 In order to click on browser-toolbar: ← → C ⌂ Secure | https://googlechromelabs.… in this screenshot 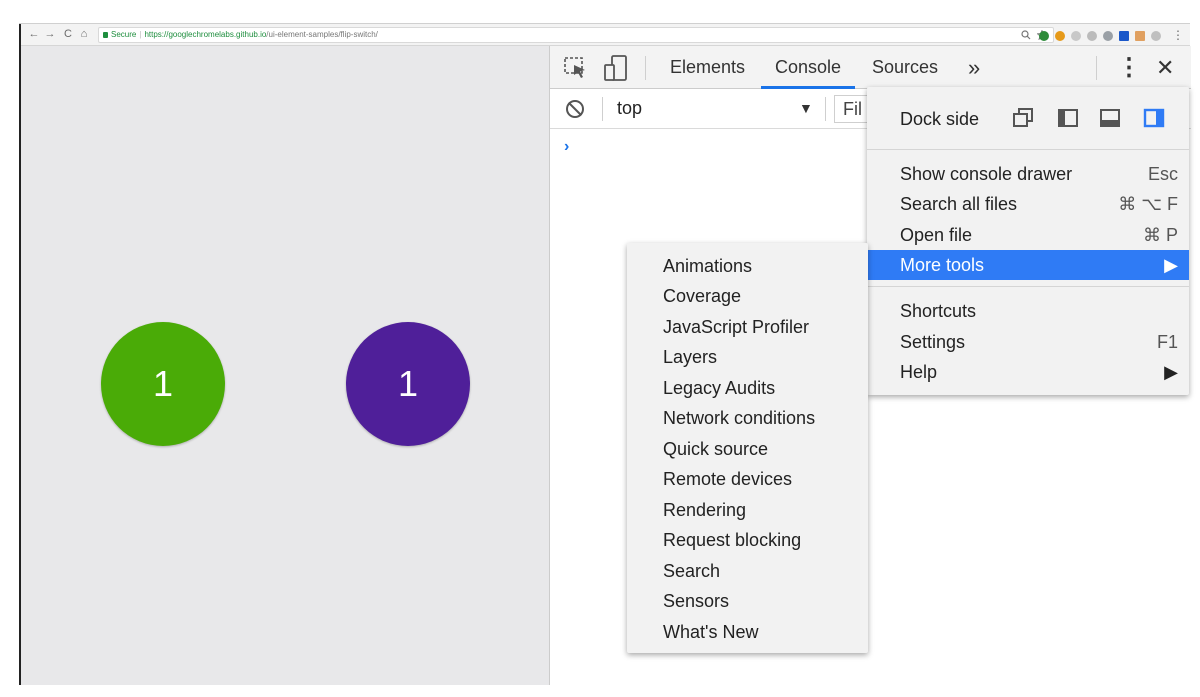, I will do `click(605, 35)`.